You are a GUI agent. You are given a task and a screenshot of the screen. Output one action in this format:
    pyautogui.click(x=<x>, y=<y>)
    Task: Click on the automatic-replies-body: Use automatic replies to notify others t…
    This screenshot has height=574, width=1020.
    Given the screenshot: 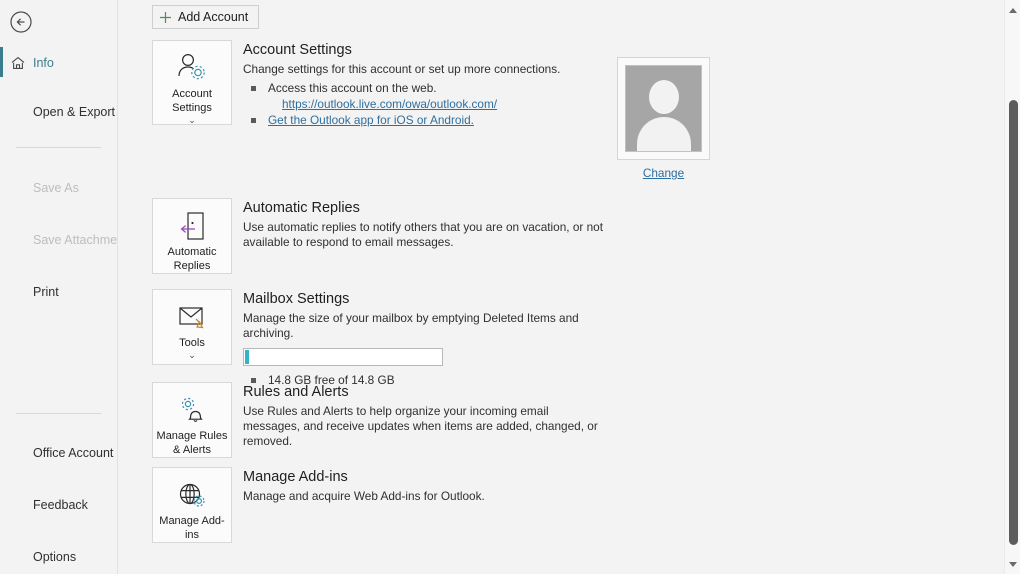 What is the action you would take?
    pyautogui.click(x=423, y=234)
    